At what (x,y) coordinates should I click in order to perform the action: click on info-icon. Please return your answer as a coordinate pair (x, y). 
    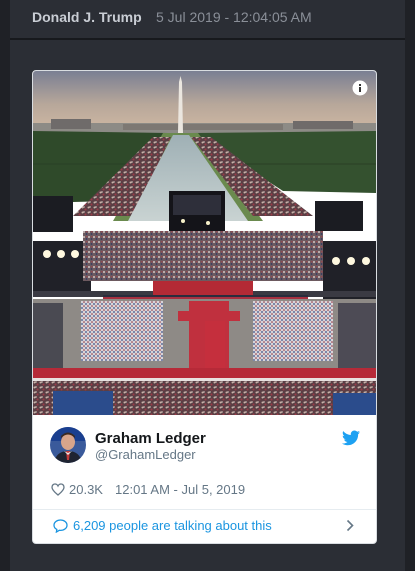
    Looking at the image, I should click on (360, 88).